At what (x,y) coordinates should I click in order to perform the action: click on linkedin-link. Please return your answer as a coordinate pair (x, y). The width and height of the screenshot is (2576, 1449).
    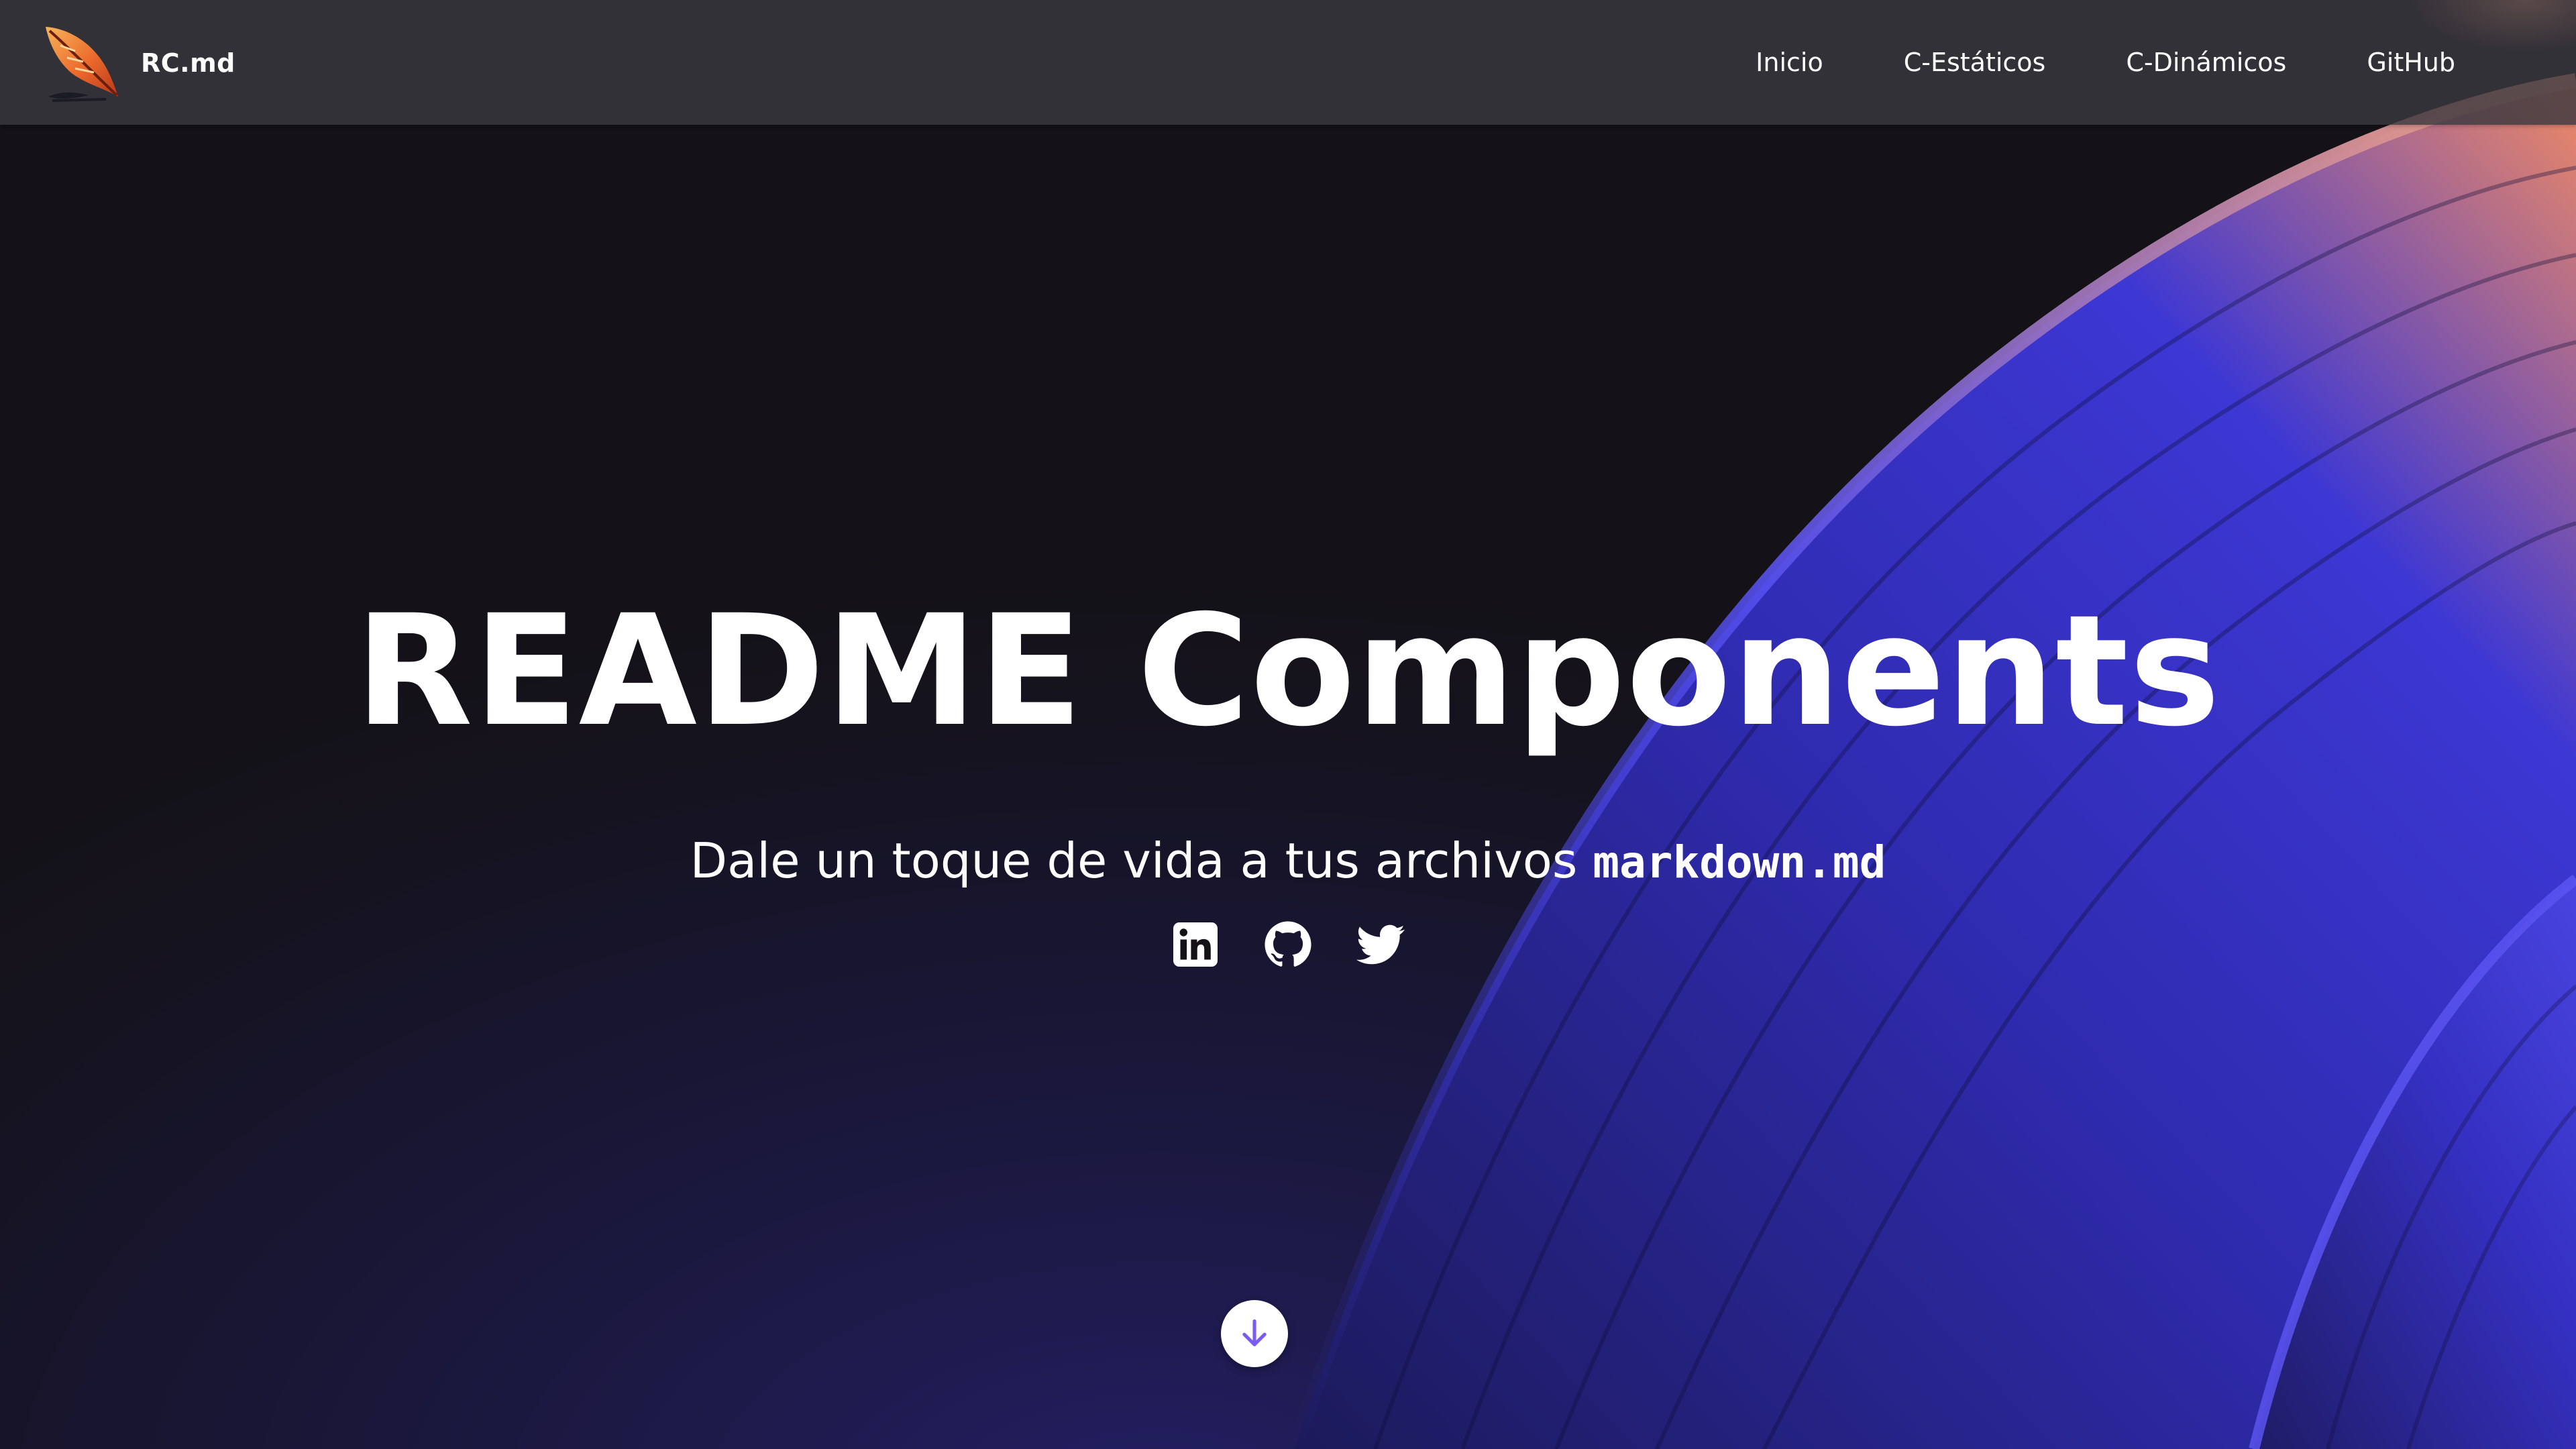
    Looking at the image, I should click on (1195, 944).